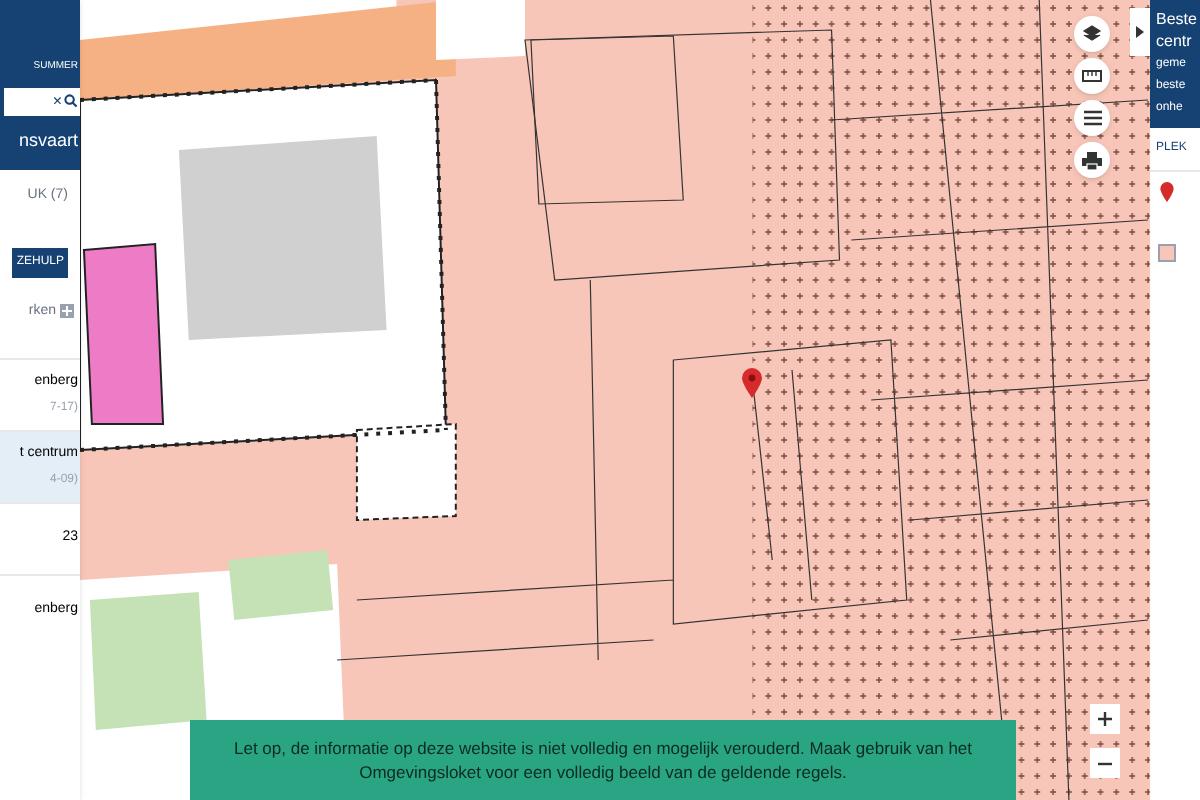 The height and width of the screenshot is (800, 1200). What do you see at coordinates (57, 101) in the screenshot?
I see `clear-button: ×` at bounding box center [57, 101].